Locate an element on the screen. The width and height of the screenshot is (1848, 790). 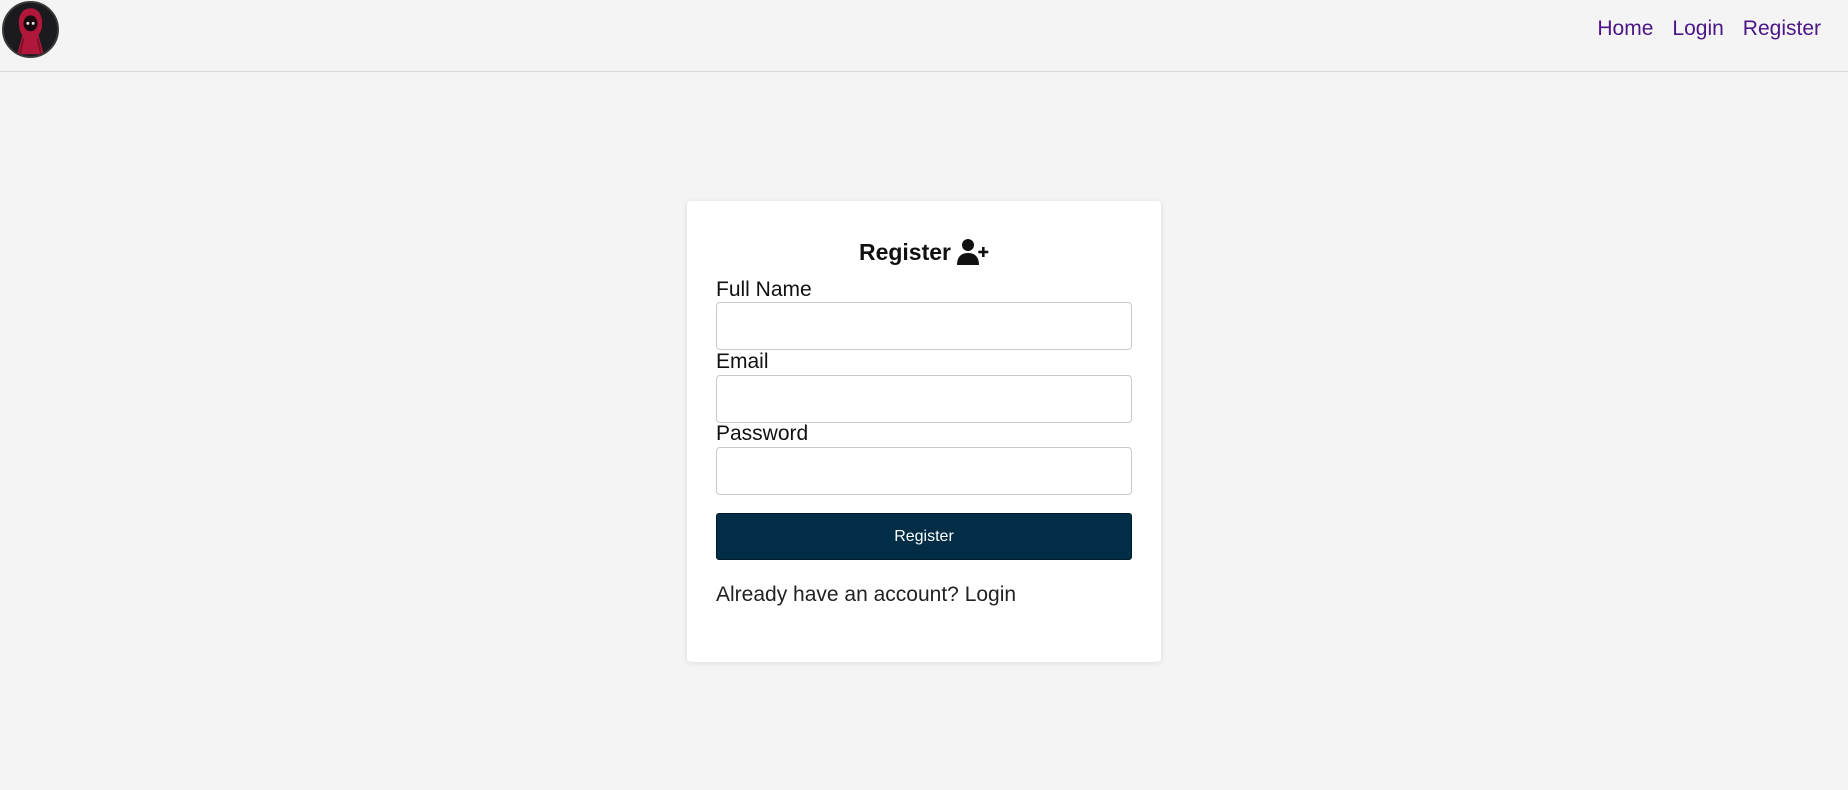
nav-links: Home Login Register is located at coordinates (1709, 29).